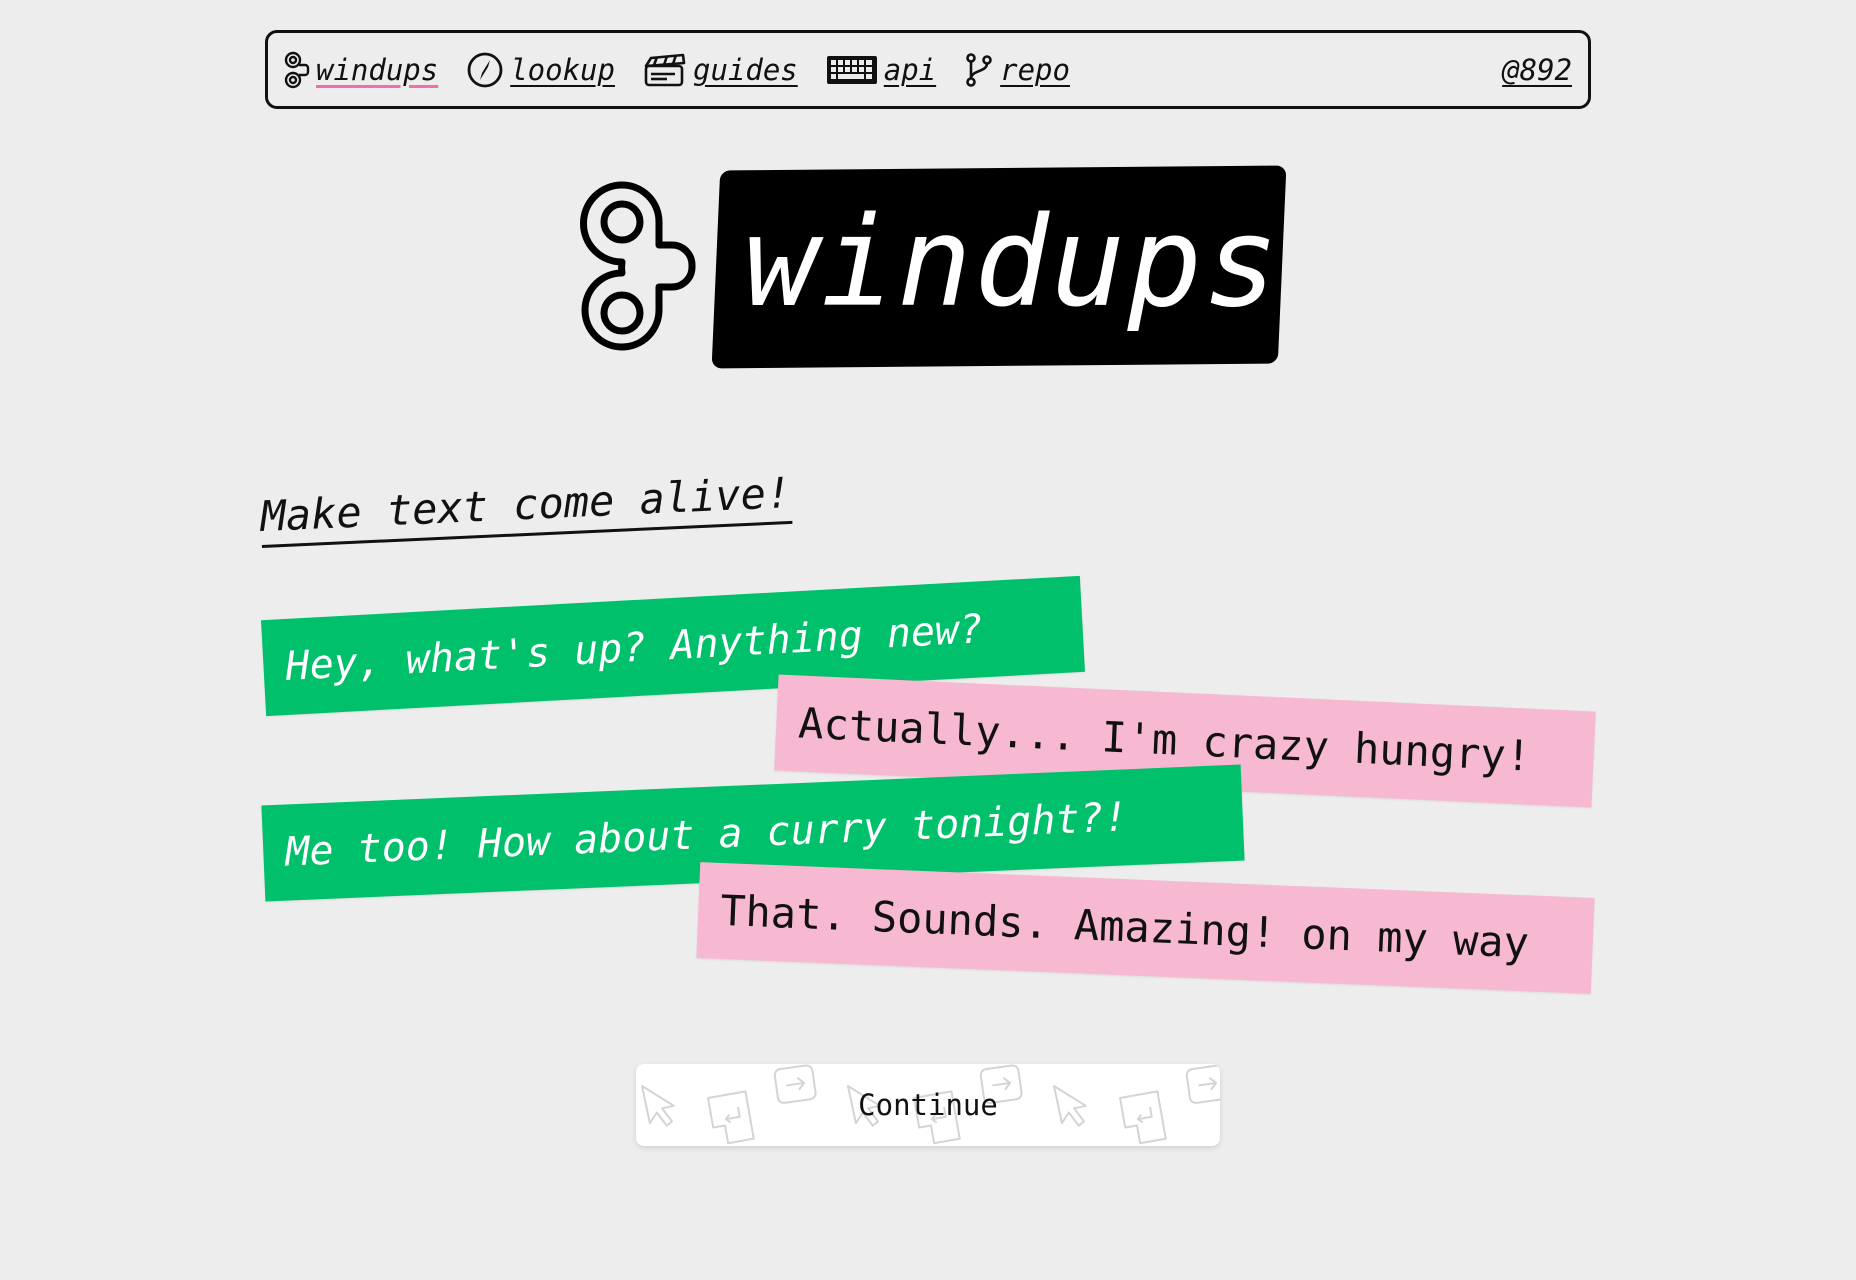 Image resolution: width=1856 pixels, height=1280 pixels. What do you see at coordinates (485, 70) in the screenshot?
I see `compass-icon` at bounding box center [485, 70].